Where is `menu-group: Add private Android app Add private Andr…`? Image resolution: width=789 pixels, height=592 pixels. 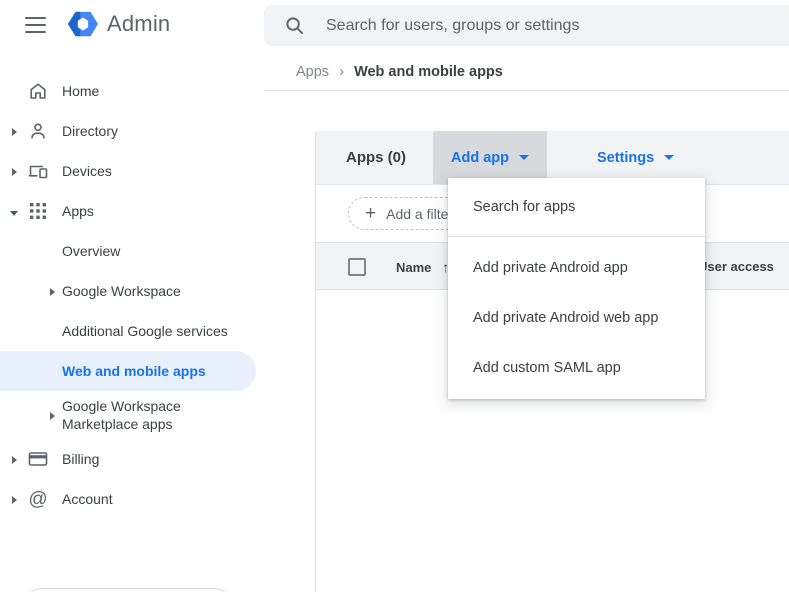 menu-group: Add private Android app Add private Andr… is located at coordinates (576, 318).